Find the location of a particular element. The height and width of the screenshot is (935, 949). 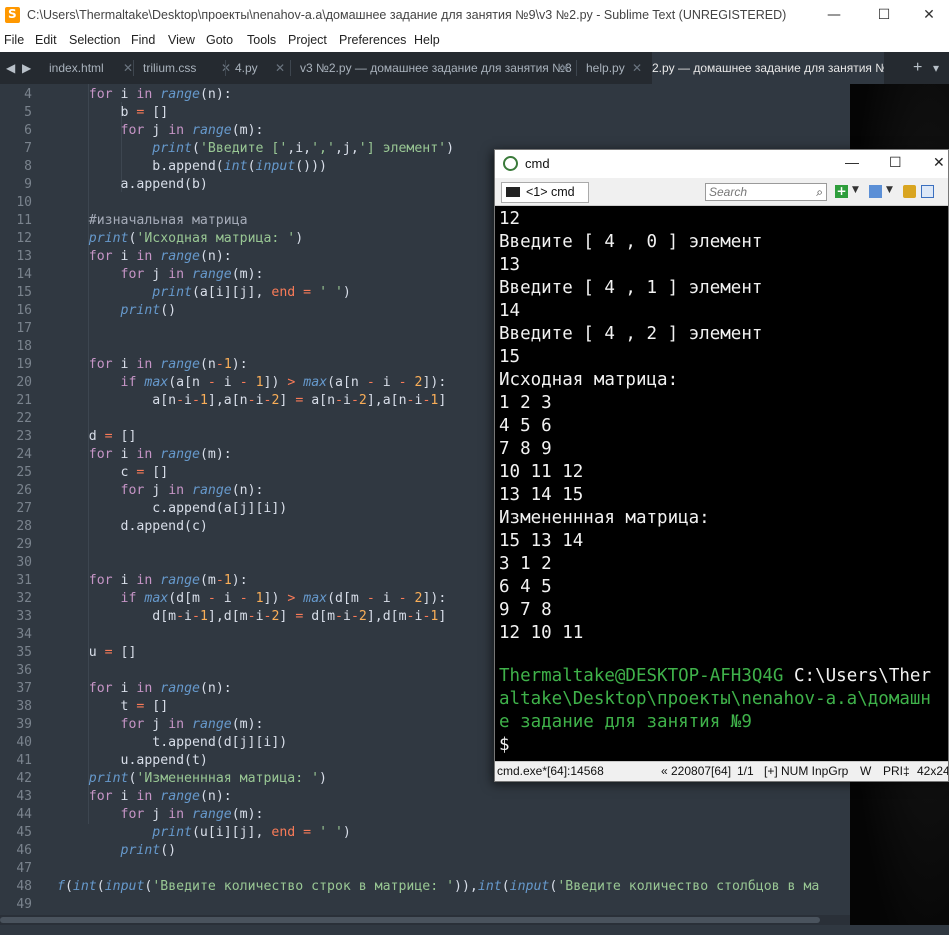

code-line: #изначальная матрица is located at coordinates (152, 221).